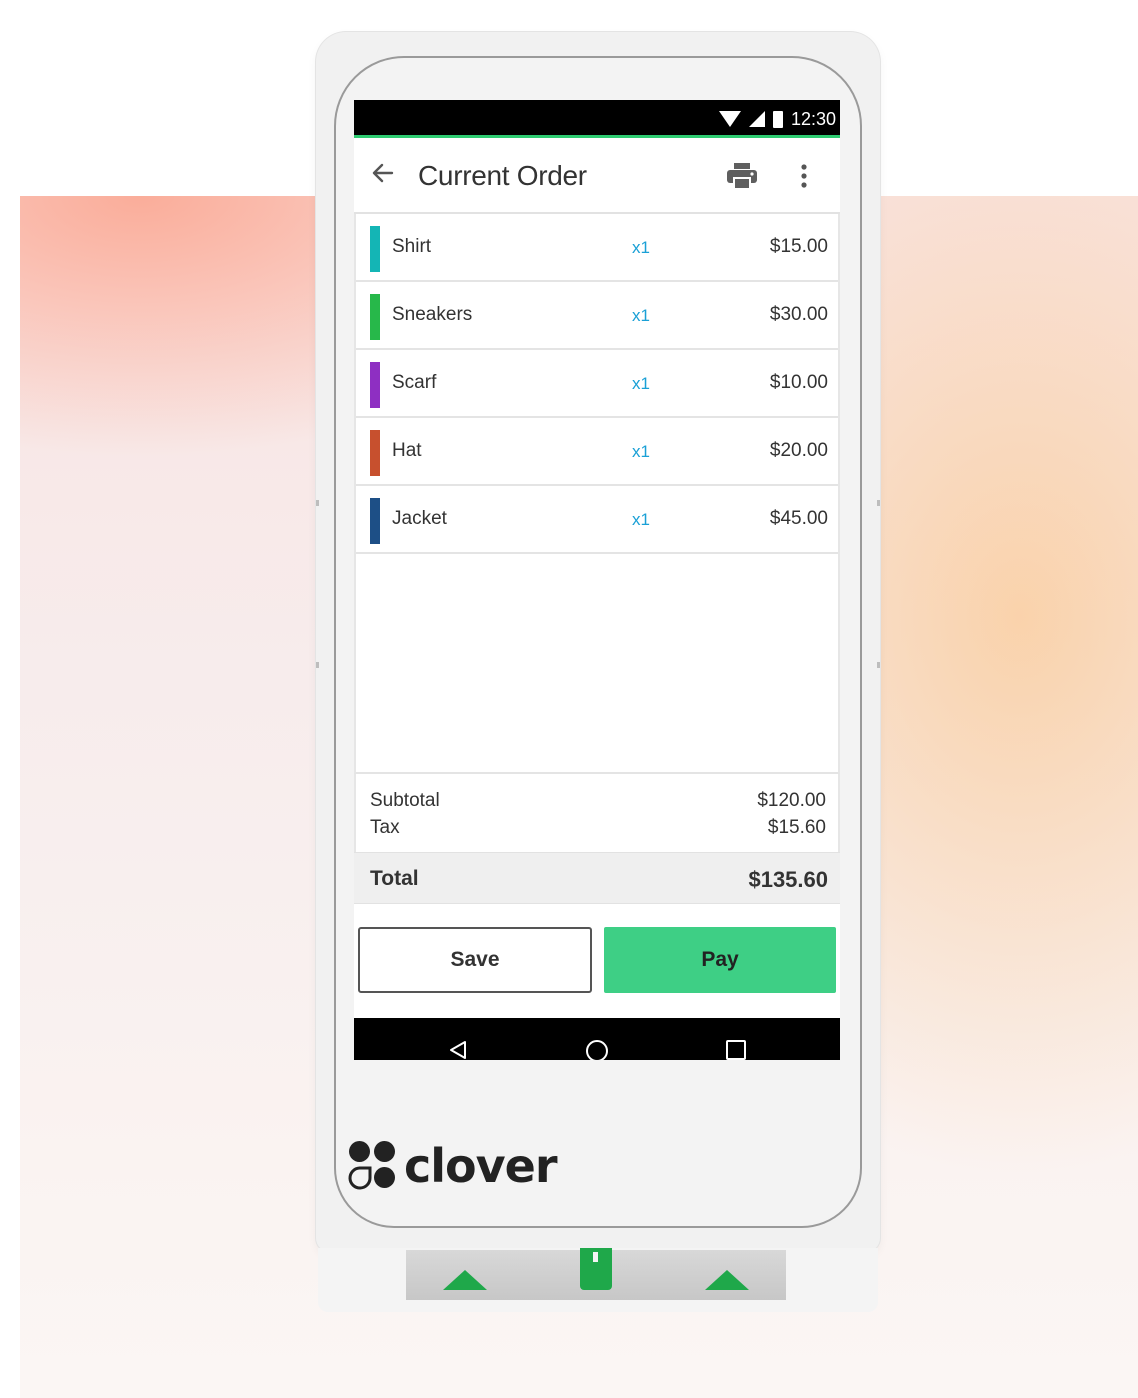 Image resolution: width=1138 pixels, height=1398 pixels. What do you see at coordinates (596, 1269) in the screenshot?
I see `card-insert-slot` at bounding box center [596, 1269].